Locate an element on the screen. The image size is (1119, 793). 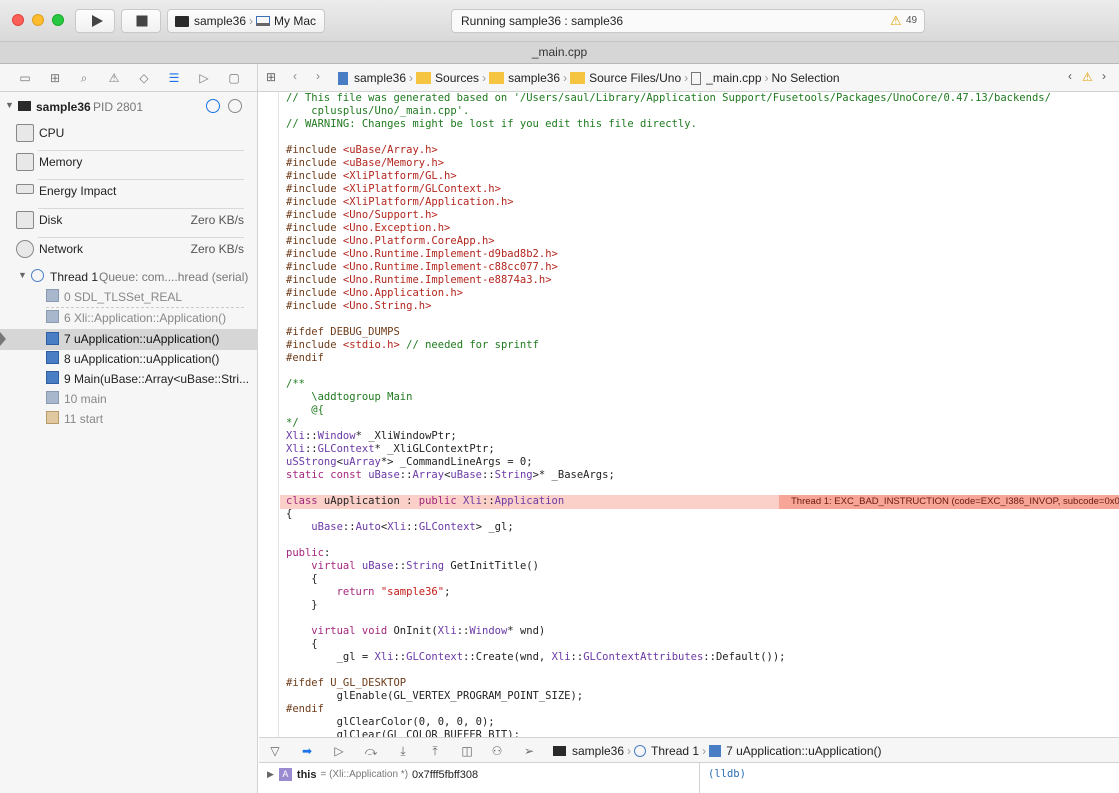
stack-frame: 6 Xli::Application::Application() is located at coordinates (129, 319).